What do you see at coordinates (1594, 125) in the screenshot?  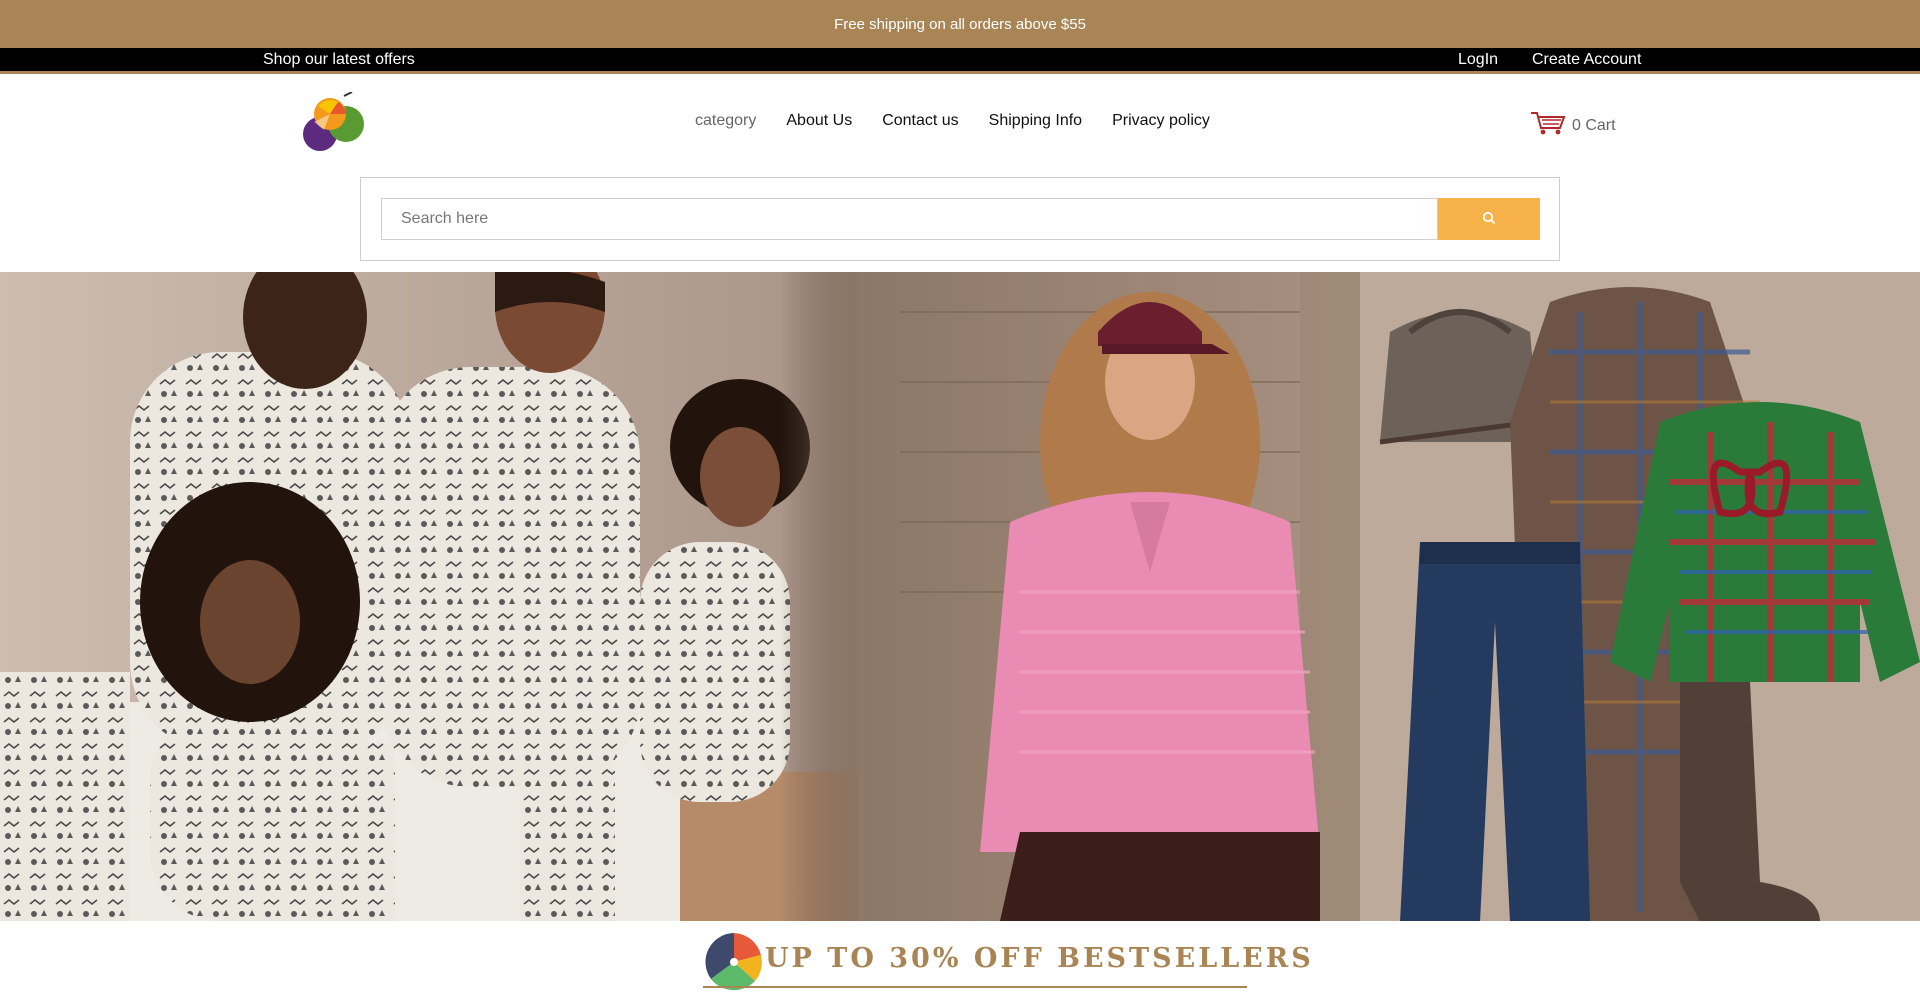 I see `cart-label: 0 Cart` at bounding box center [1594, 125].